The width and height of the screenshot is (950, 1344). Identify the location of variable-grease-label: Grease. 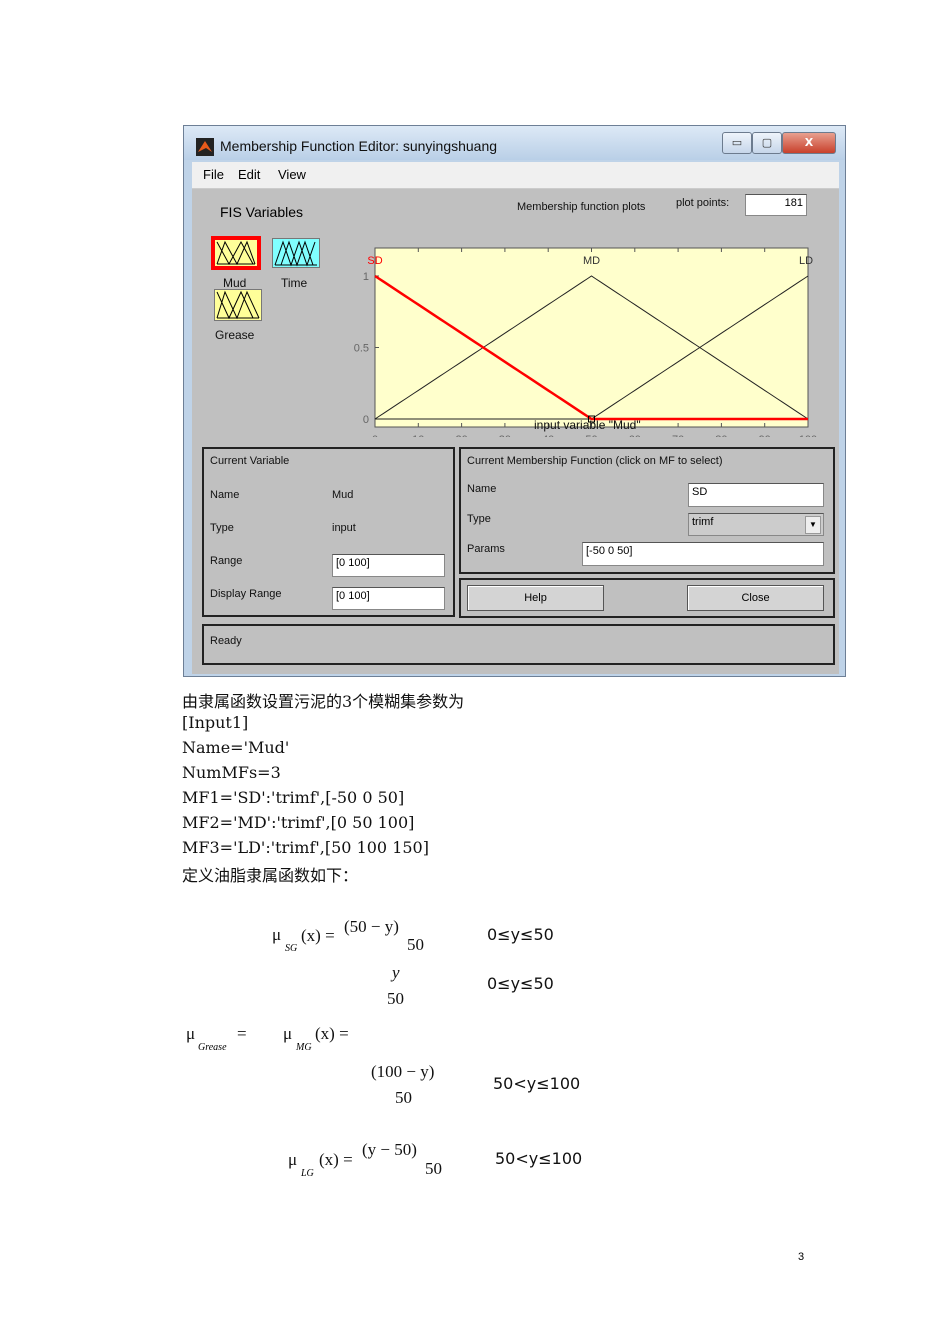
(235, 335).